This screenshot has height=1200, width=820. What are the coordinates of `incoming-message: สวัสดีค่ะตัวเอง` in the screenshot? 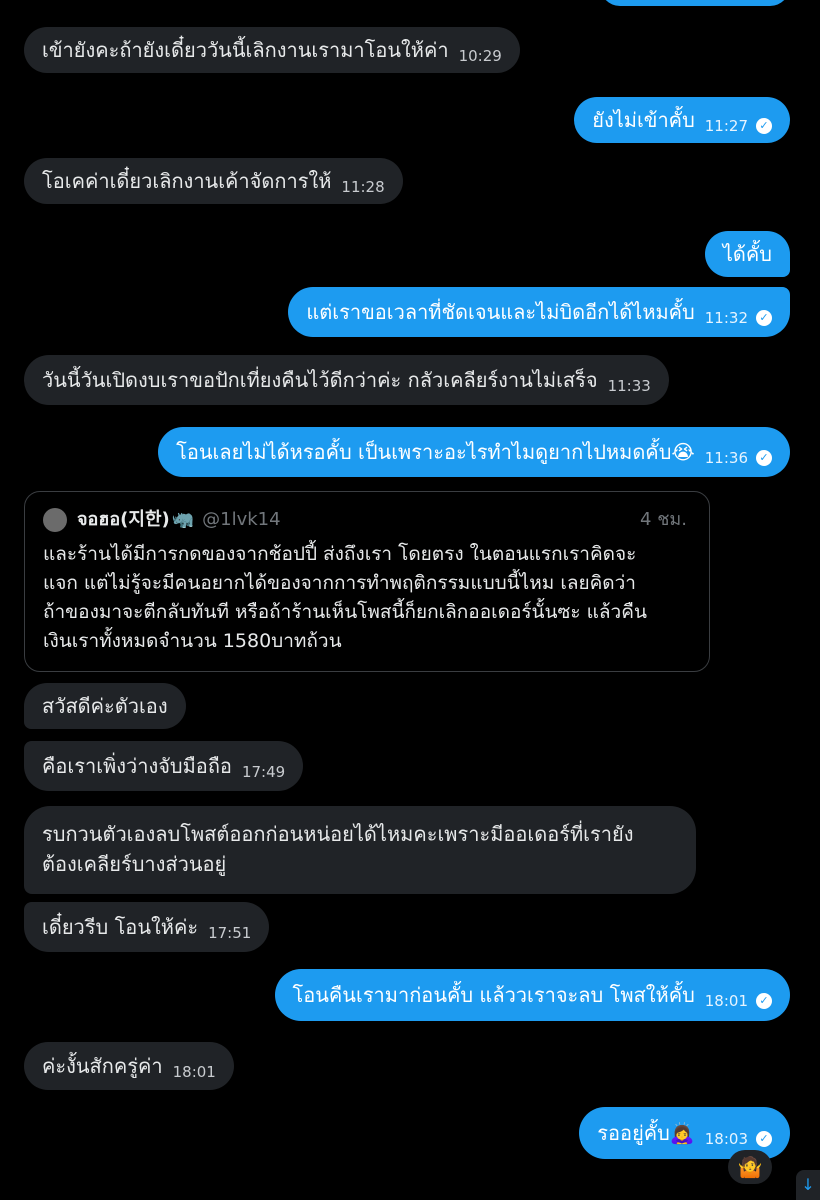 It's located at (105, 706).